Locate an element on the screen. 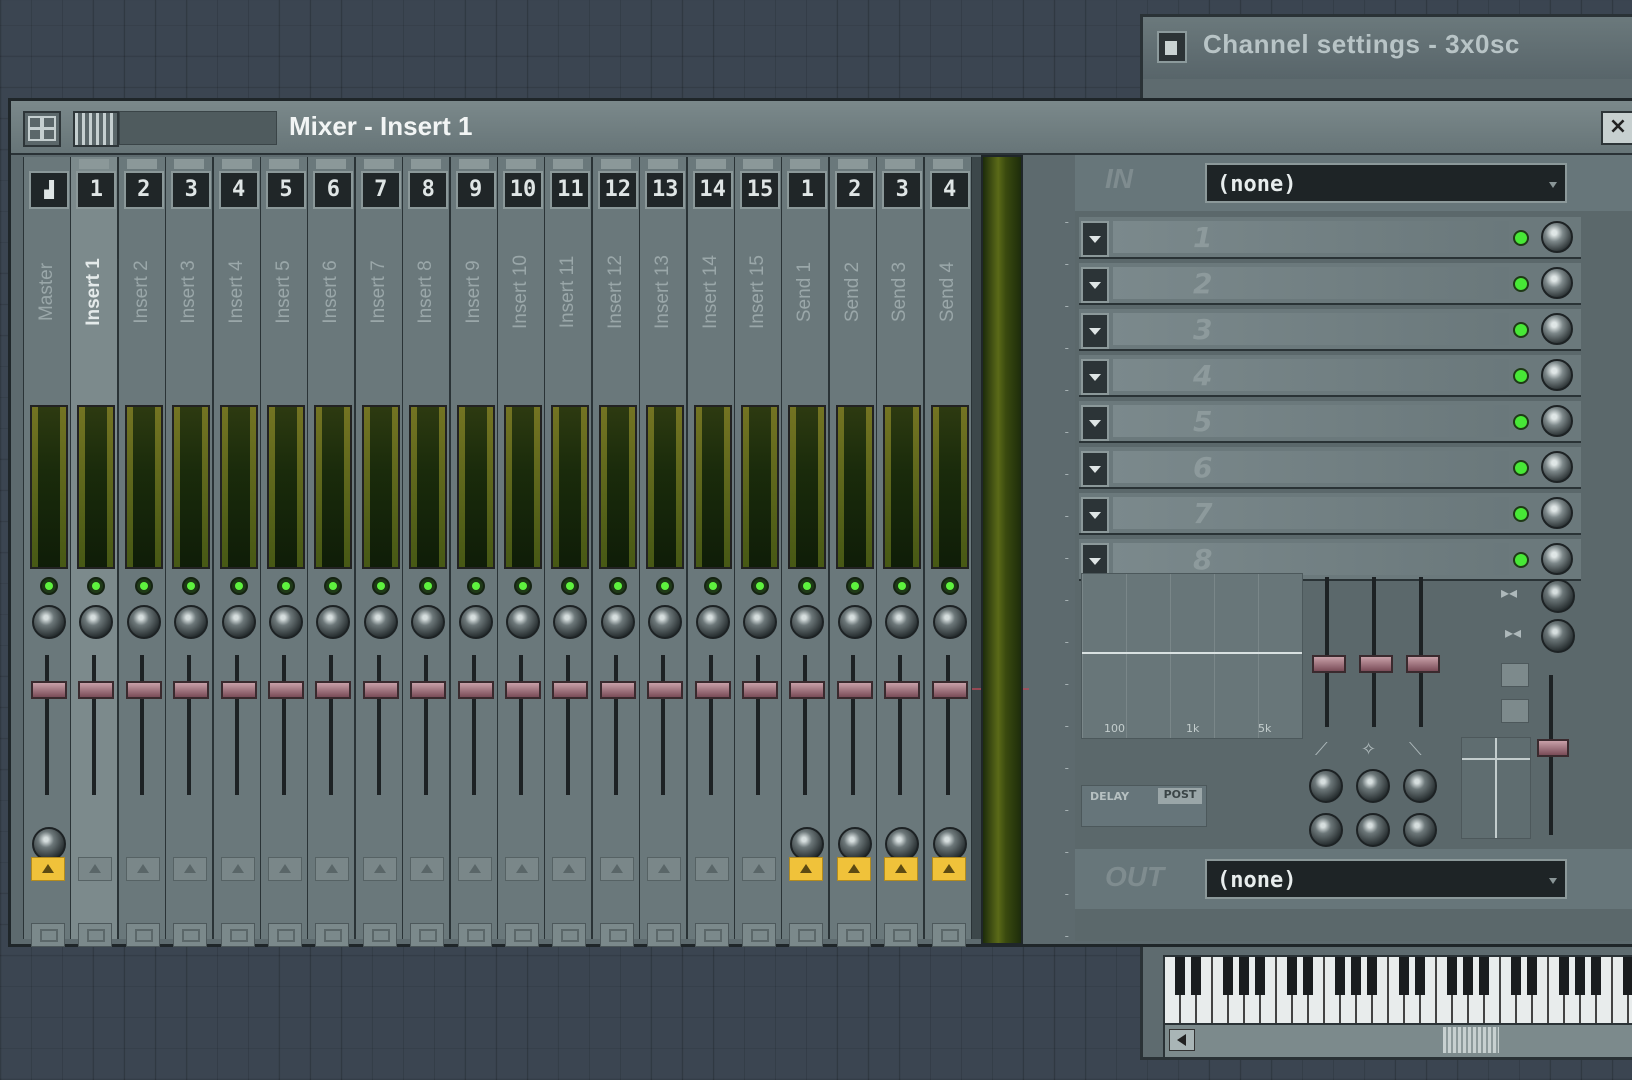  volume-slider is located at coordinates (1553, 748).